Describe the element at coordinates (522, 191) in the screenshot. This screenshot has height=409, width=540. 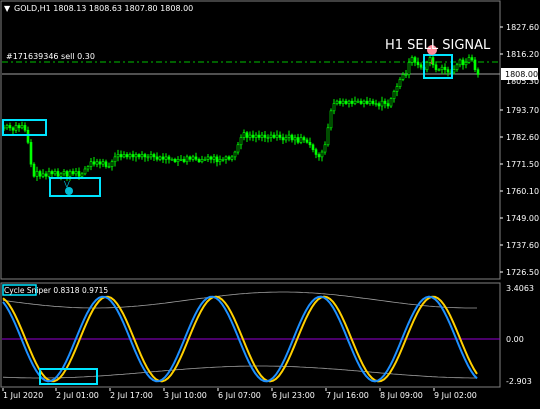
I see `price-tick: 1760.10` at that location.